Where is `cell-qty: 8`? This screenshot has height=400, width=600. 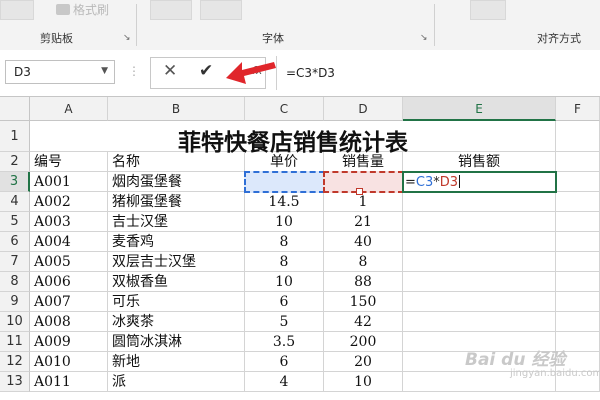
cell-qty: 8 is located at coordinates (363, 262).